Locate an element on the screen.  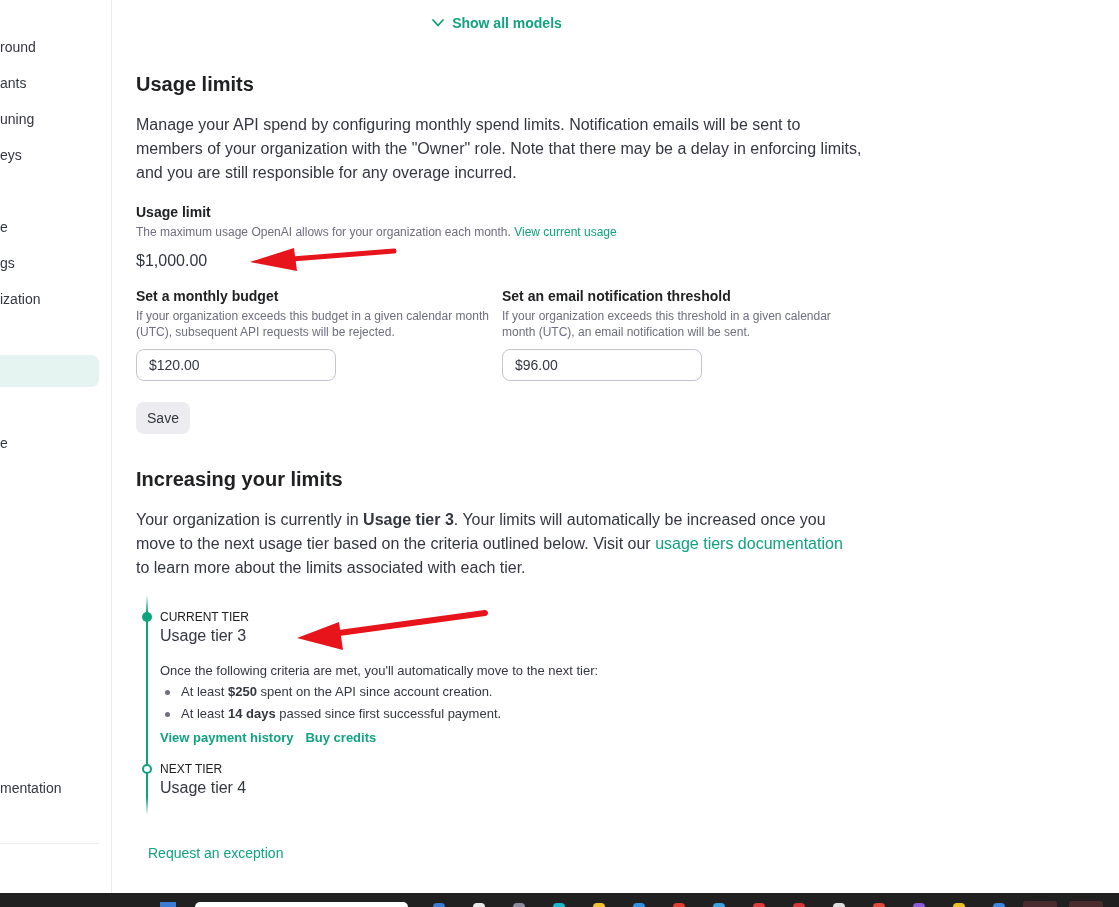
tier-caption: NEXT TIER is located at coordinates (191, 769).